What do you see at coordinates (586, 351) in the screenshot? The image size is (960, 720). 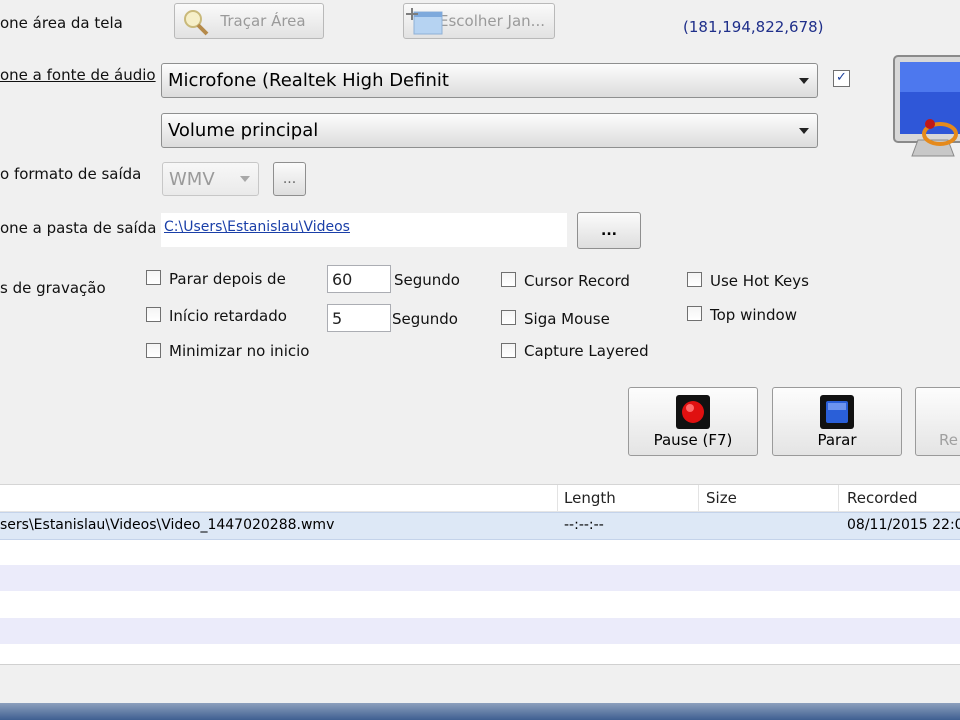 I see `capture-layered-label: Capture Layered` at bounding box center [586, 351].